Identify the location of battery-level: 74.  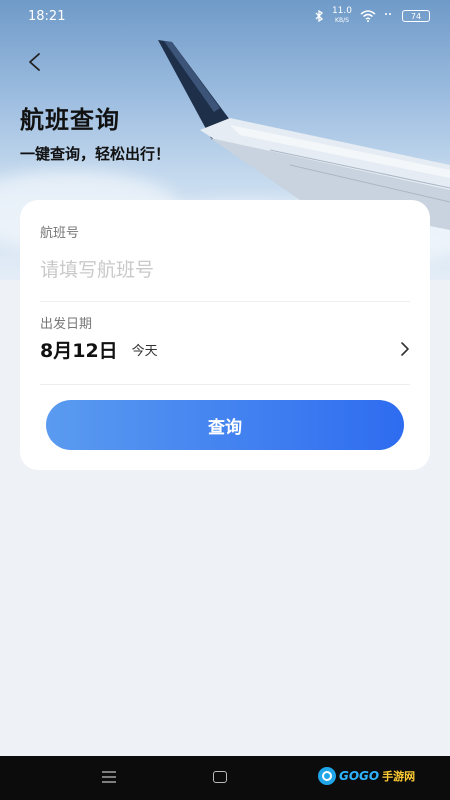
(416, 16).